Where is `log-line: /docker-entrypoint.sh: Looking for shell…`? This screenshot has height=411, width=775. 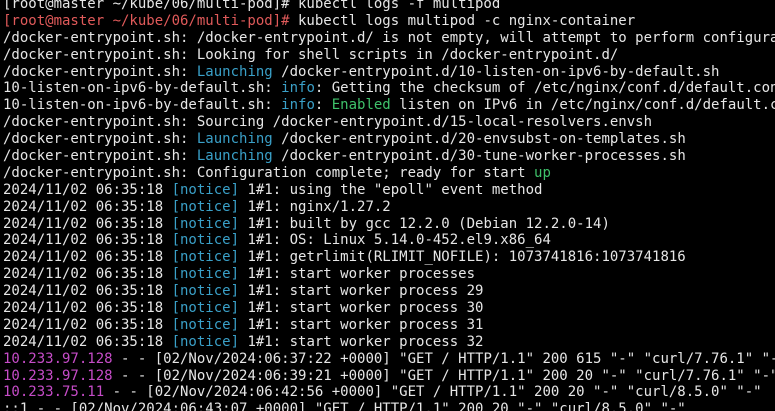 log-line: /docker-entrypoint.sh: Looking for shell… is located at coordinates (387, 55).